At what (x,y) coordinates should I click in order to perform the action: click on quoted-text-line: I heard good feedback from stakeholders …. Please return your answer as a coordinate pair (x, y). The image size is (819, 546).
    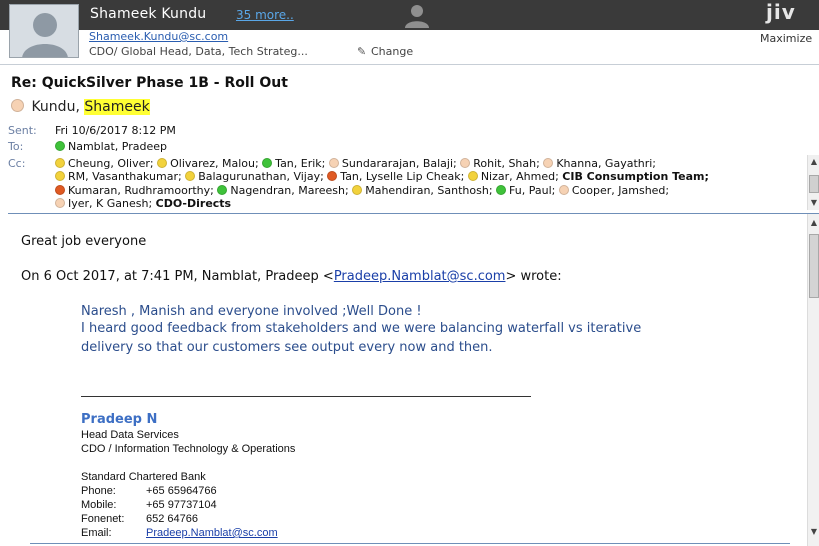
    Looking at the image, I should click on (361, 328).